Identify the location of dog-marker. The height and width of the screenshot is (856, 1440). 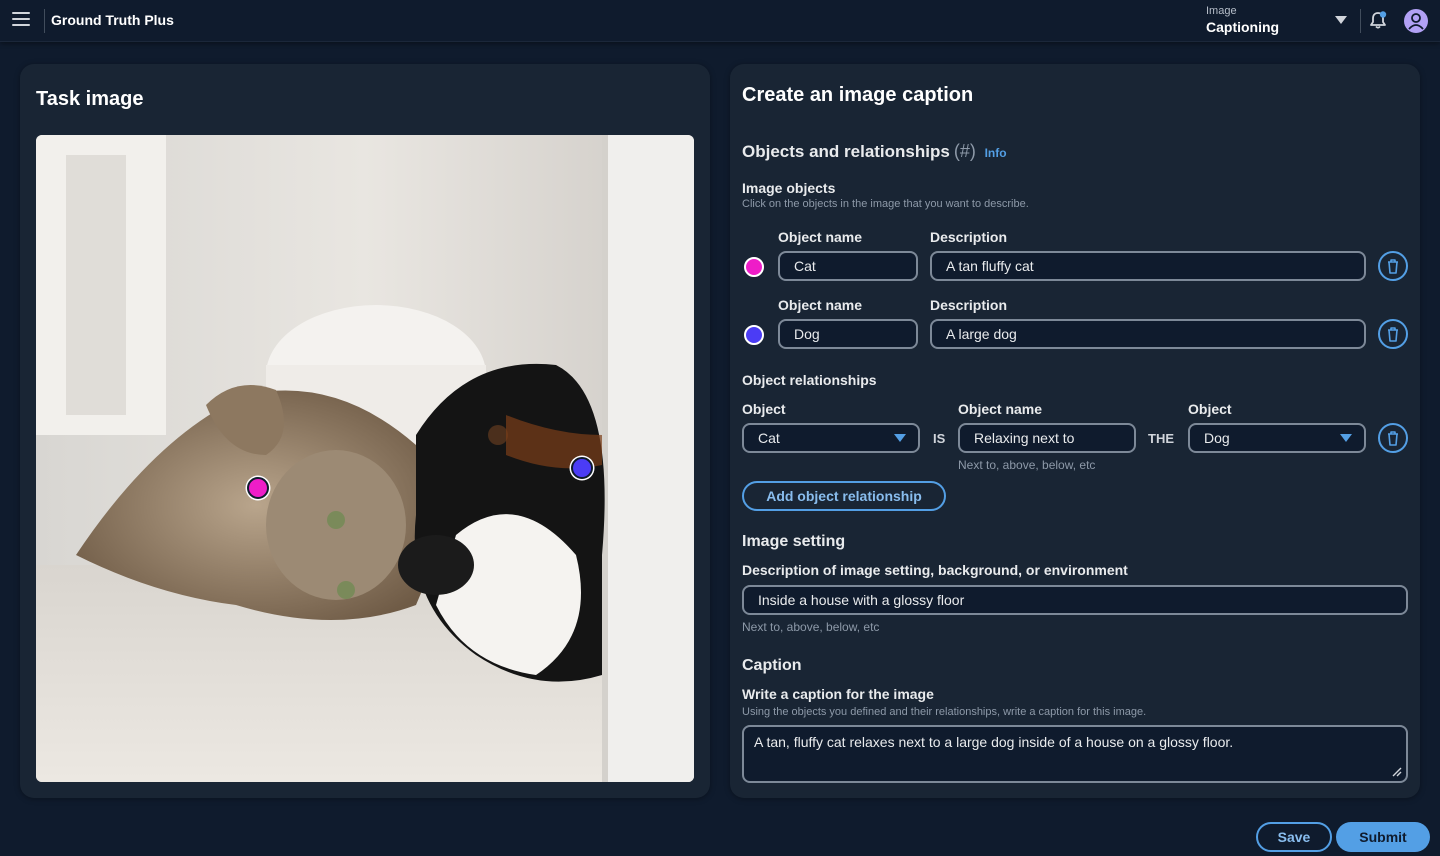
(582, 468).